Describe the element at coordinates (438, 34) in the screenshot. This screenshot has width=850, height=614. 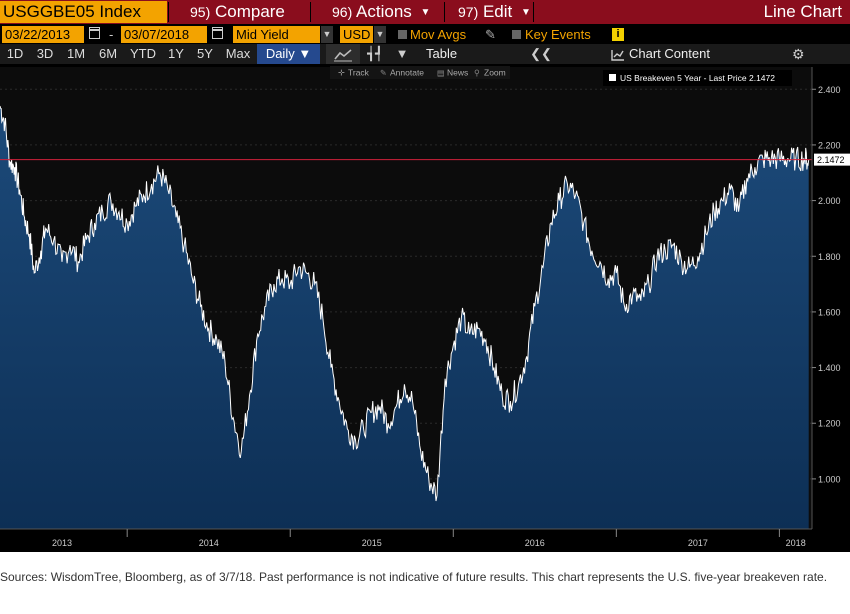
I see `mov-avgs-label: Mov Avgs` at that location.